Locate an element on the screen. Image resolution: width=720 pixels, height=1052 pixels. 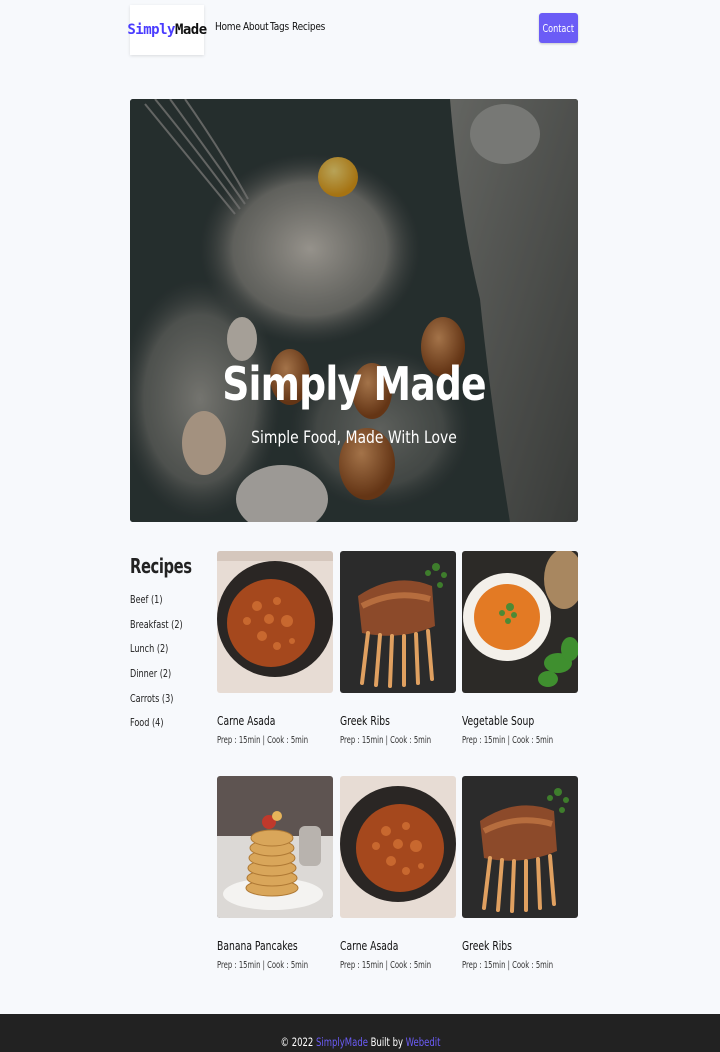
contact-button: Contact is located at coordinates (558, 28).